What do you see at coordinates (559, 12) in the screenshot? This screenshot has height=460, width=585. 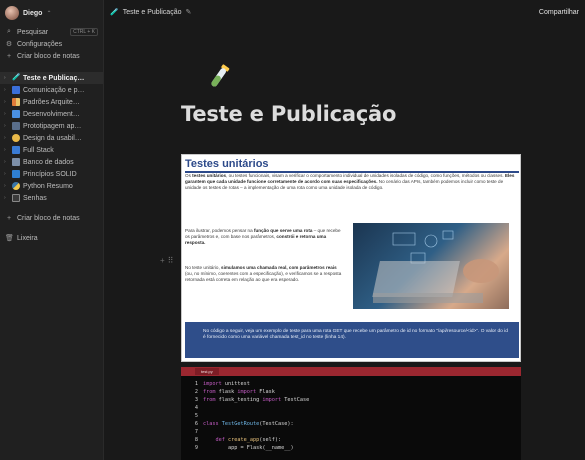 I see `share-button: Compartilhar` at bounding box center [559, 12].